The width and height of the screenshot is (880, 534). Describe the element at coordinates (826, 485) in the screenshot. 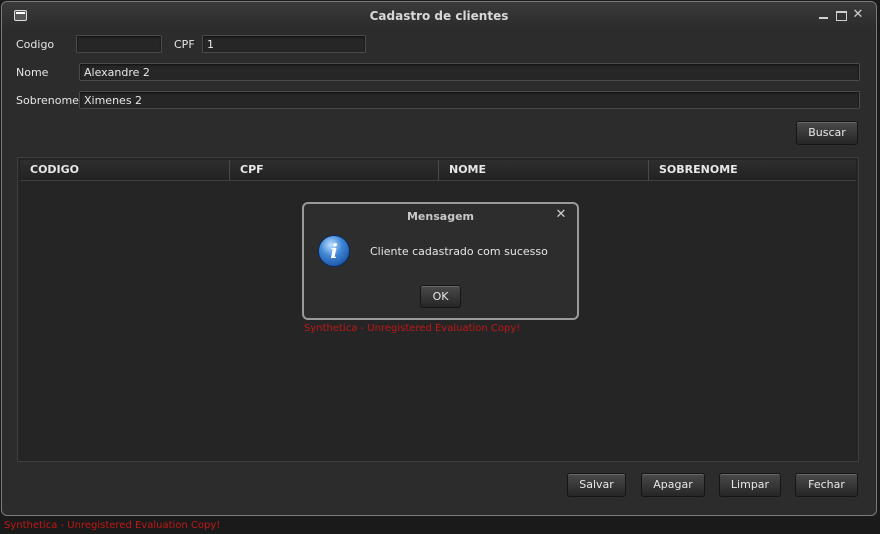

I see `fechar-button: Fechar` at that location.